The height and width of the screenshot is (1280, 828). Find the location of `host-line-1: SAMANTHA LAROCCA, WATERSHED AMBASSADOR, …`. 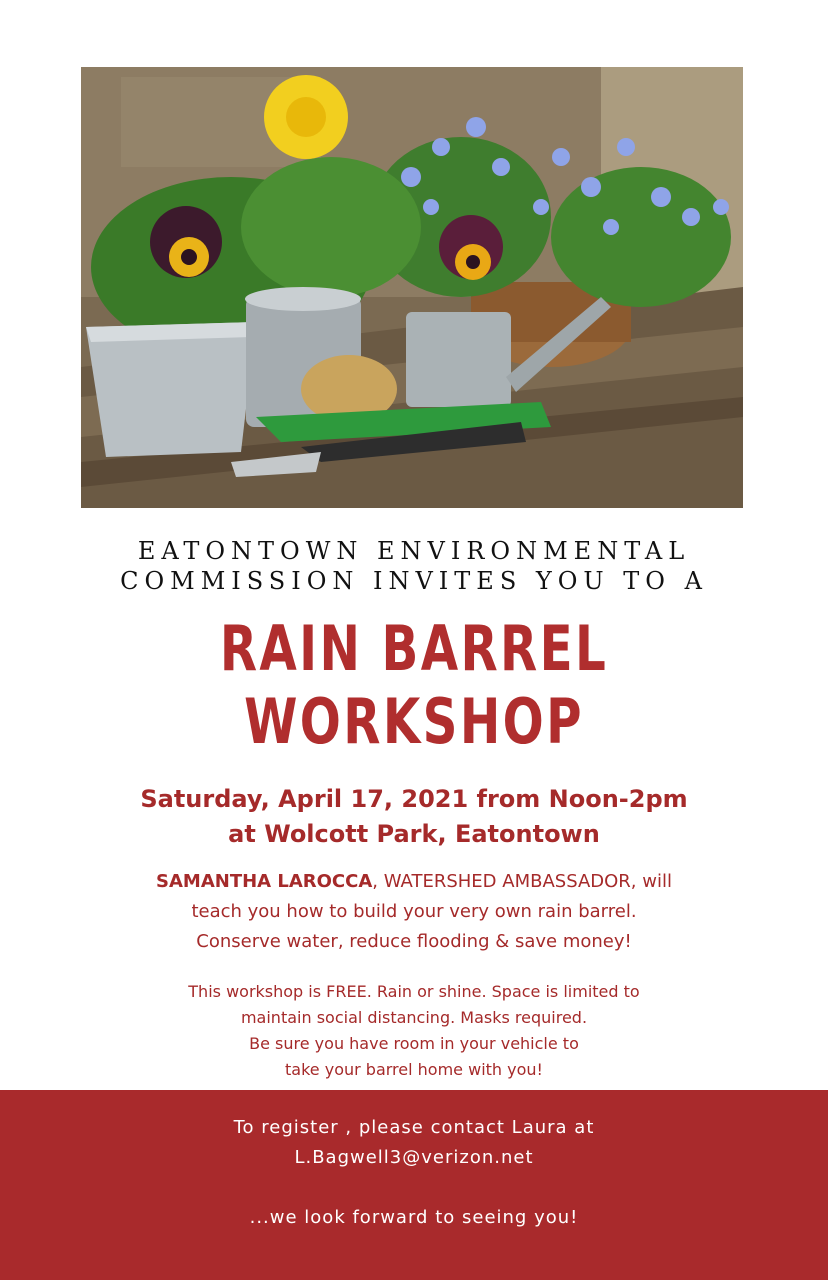

host-line-1: SAMANTHA LAROCCA, WATERSHED AMBASSADOR, … is located at coordinates (414, 882).